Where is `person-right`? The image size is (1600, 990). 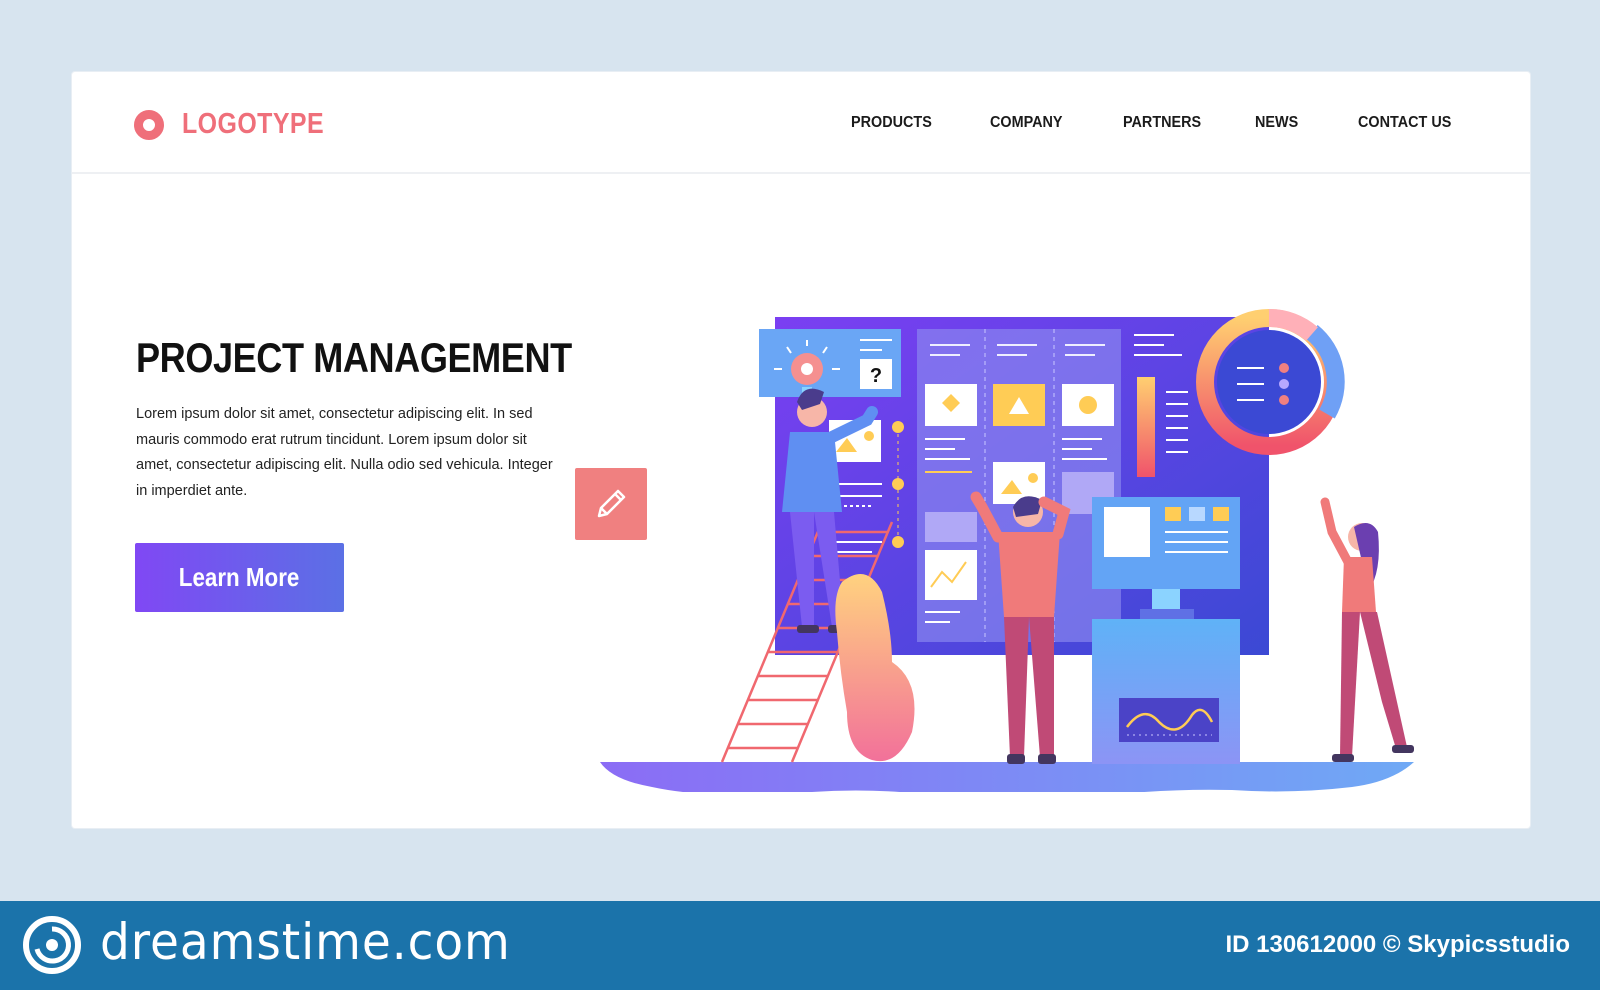 person-right is located at coordinates (1367, 629).